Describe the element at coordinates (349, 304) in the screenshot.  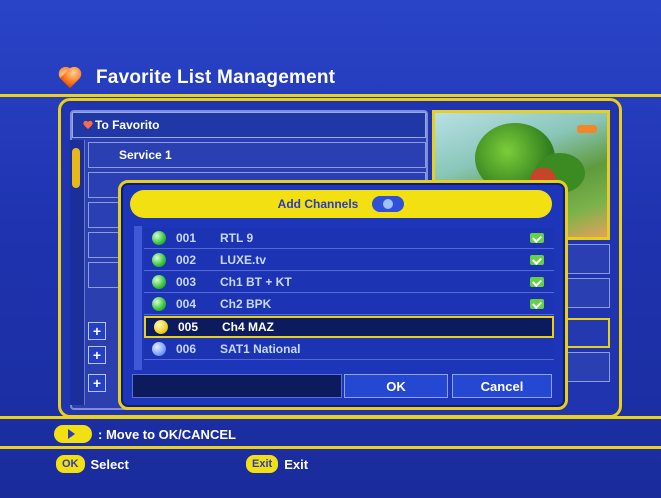
I see `channel-row: 004 Ch2 BPK` at that location.